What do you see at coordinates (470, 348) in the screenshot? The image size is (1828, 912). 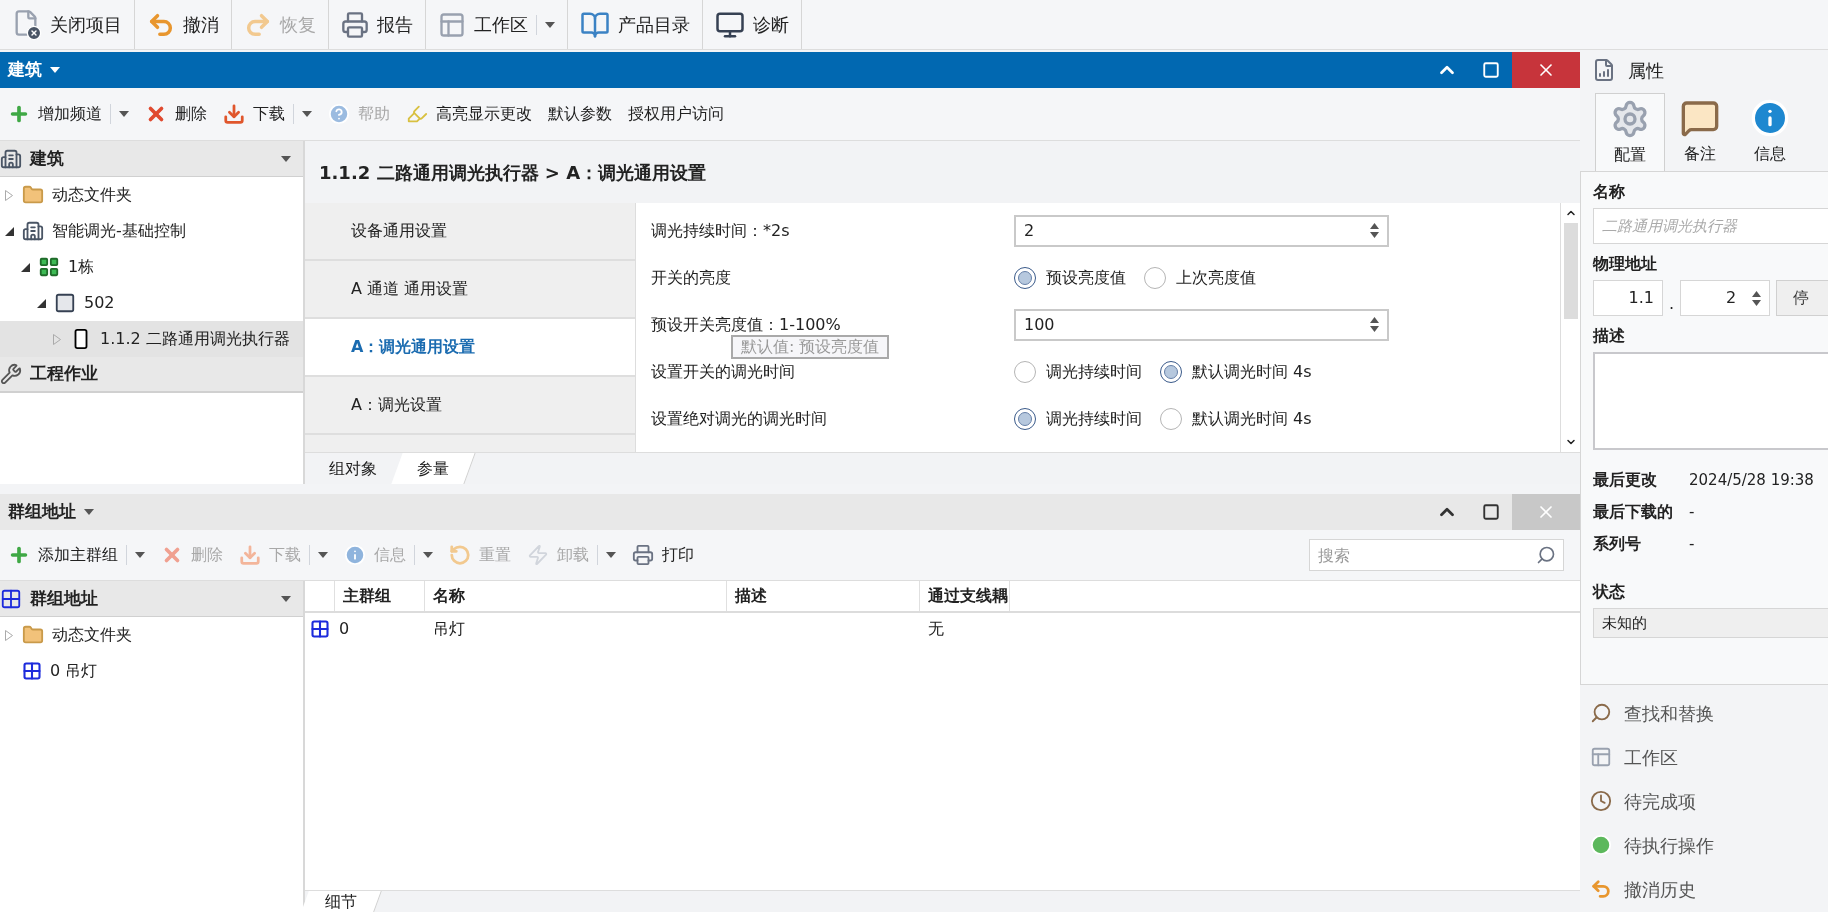 I see `page-item: A：调光通用设置` at bounding box center [470, 348].